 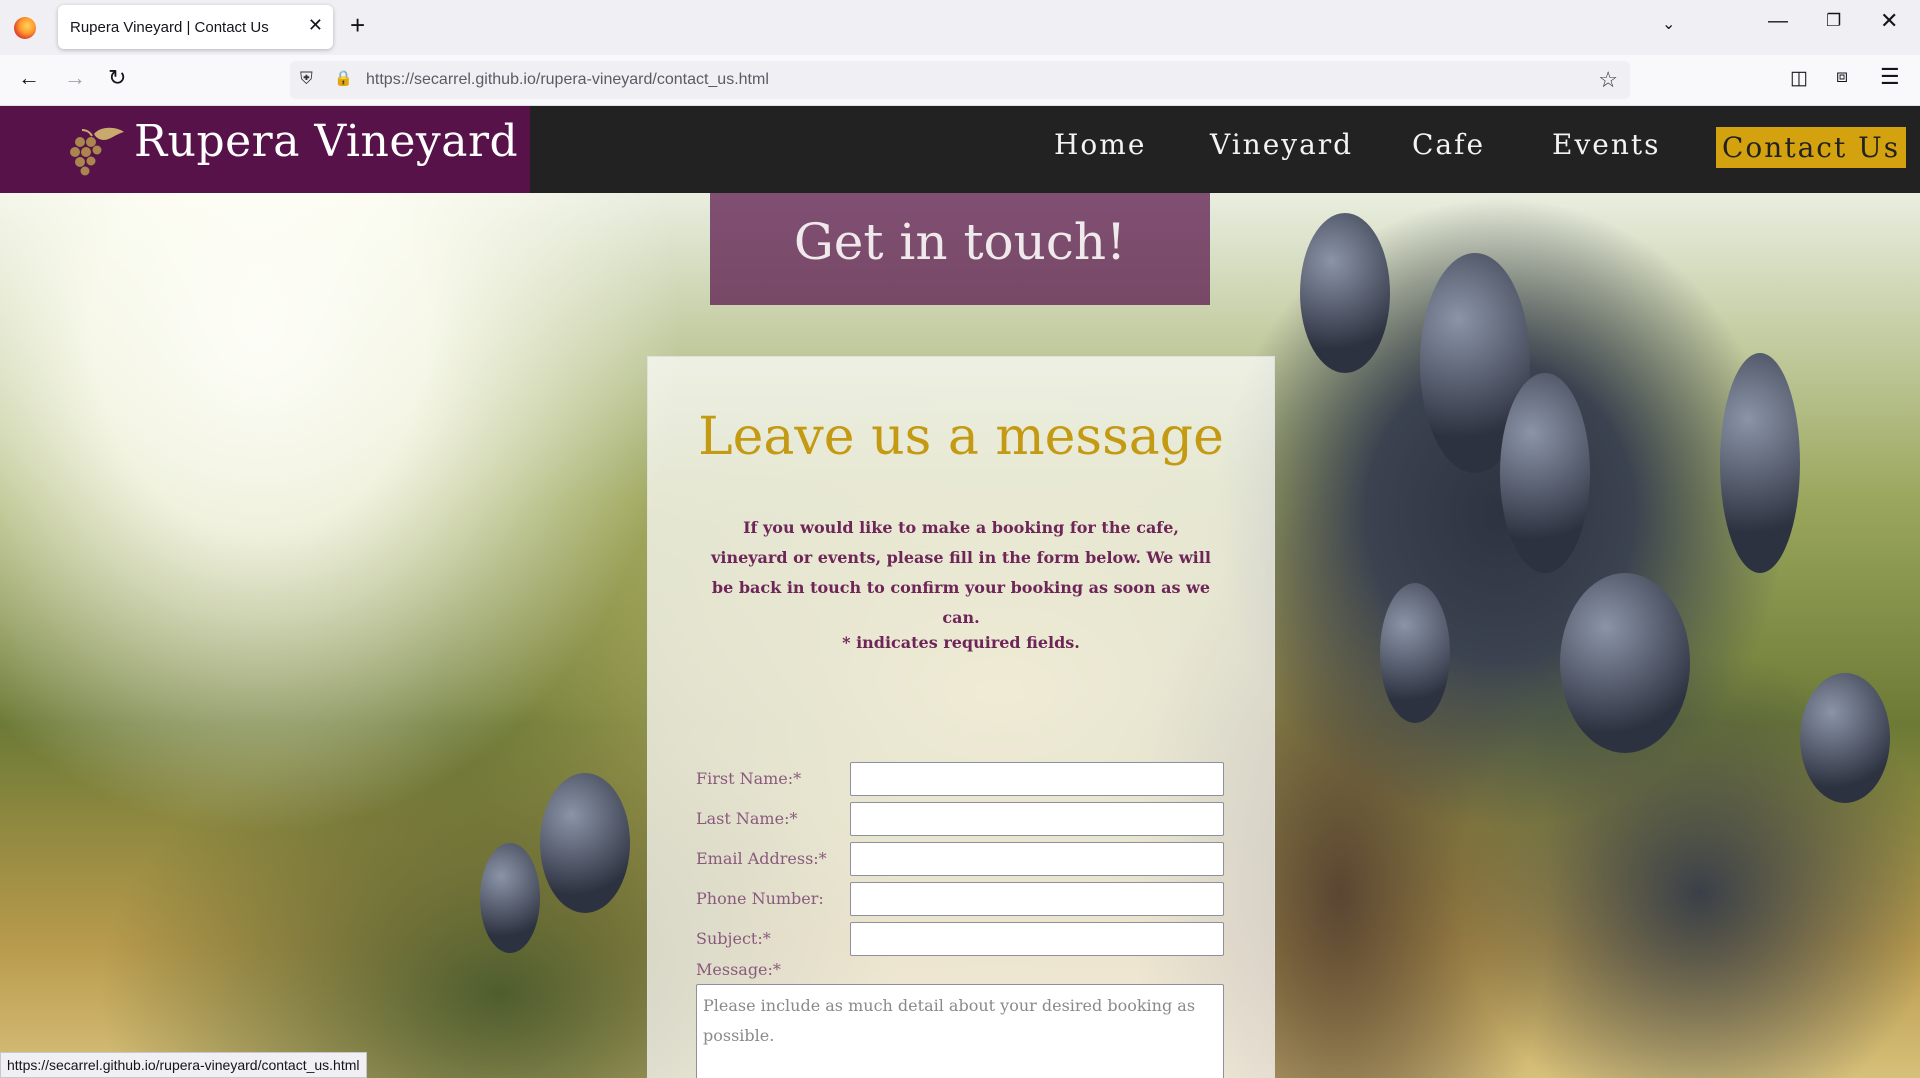 What do you see at coordinates (75, 78) in the screenshot?
I see `forward-arrow-icon: →` at bounding box center [75, 78].